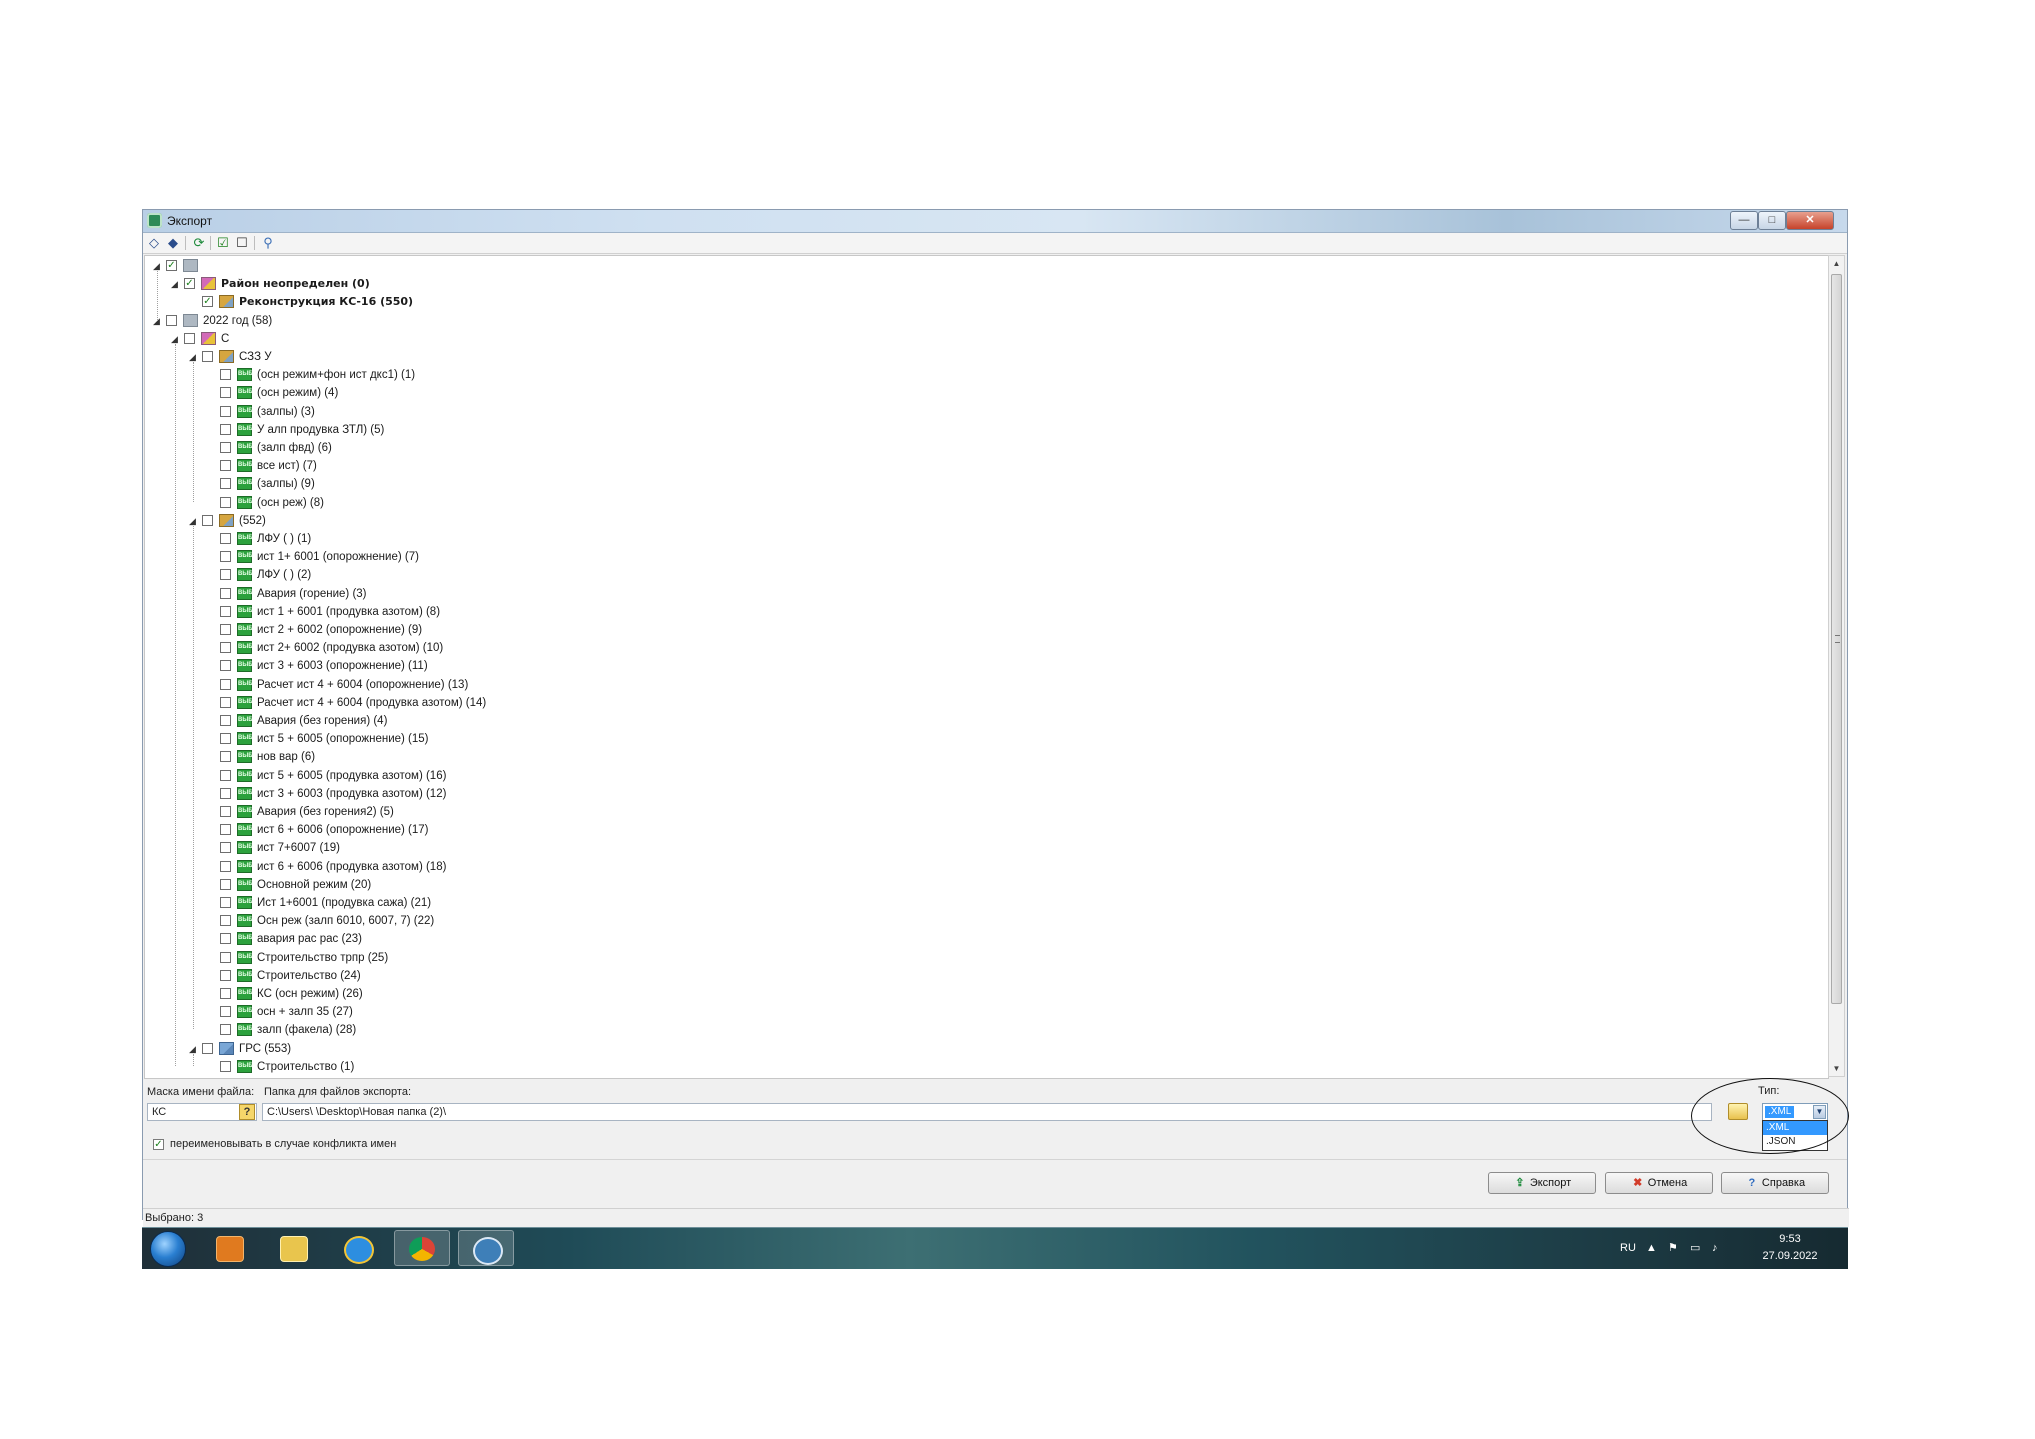 The width and height of the screenshot is (2035, 1439). I want to click on scroll-thumb, so click(1836, 639).